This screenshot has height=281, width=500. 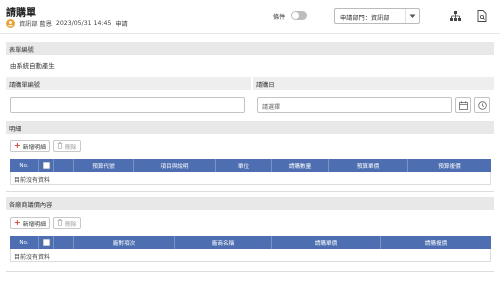 I want to click on avatar, so click(x=10, y=23).